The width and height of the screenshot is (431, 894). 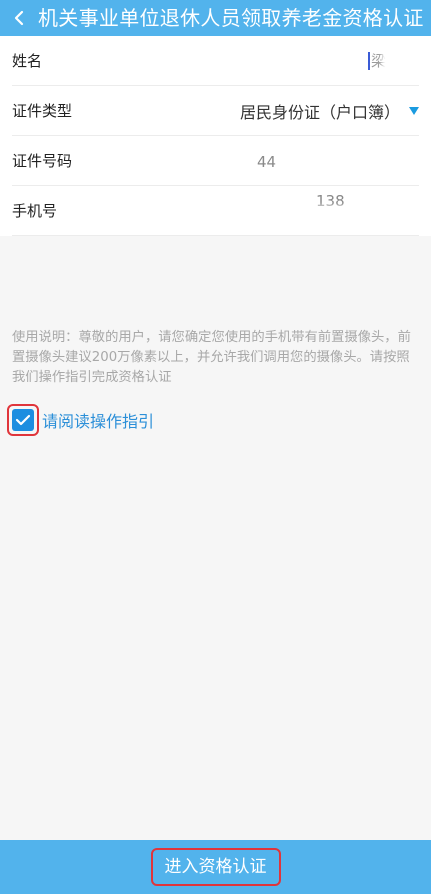 I want to click on phone-field: 138, so click(x=367, y=211).